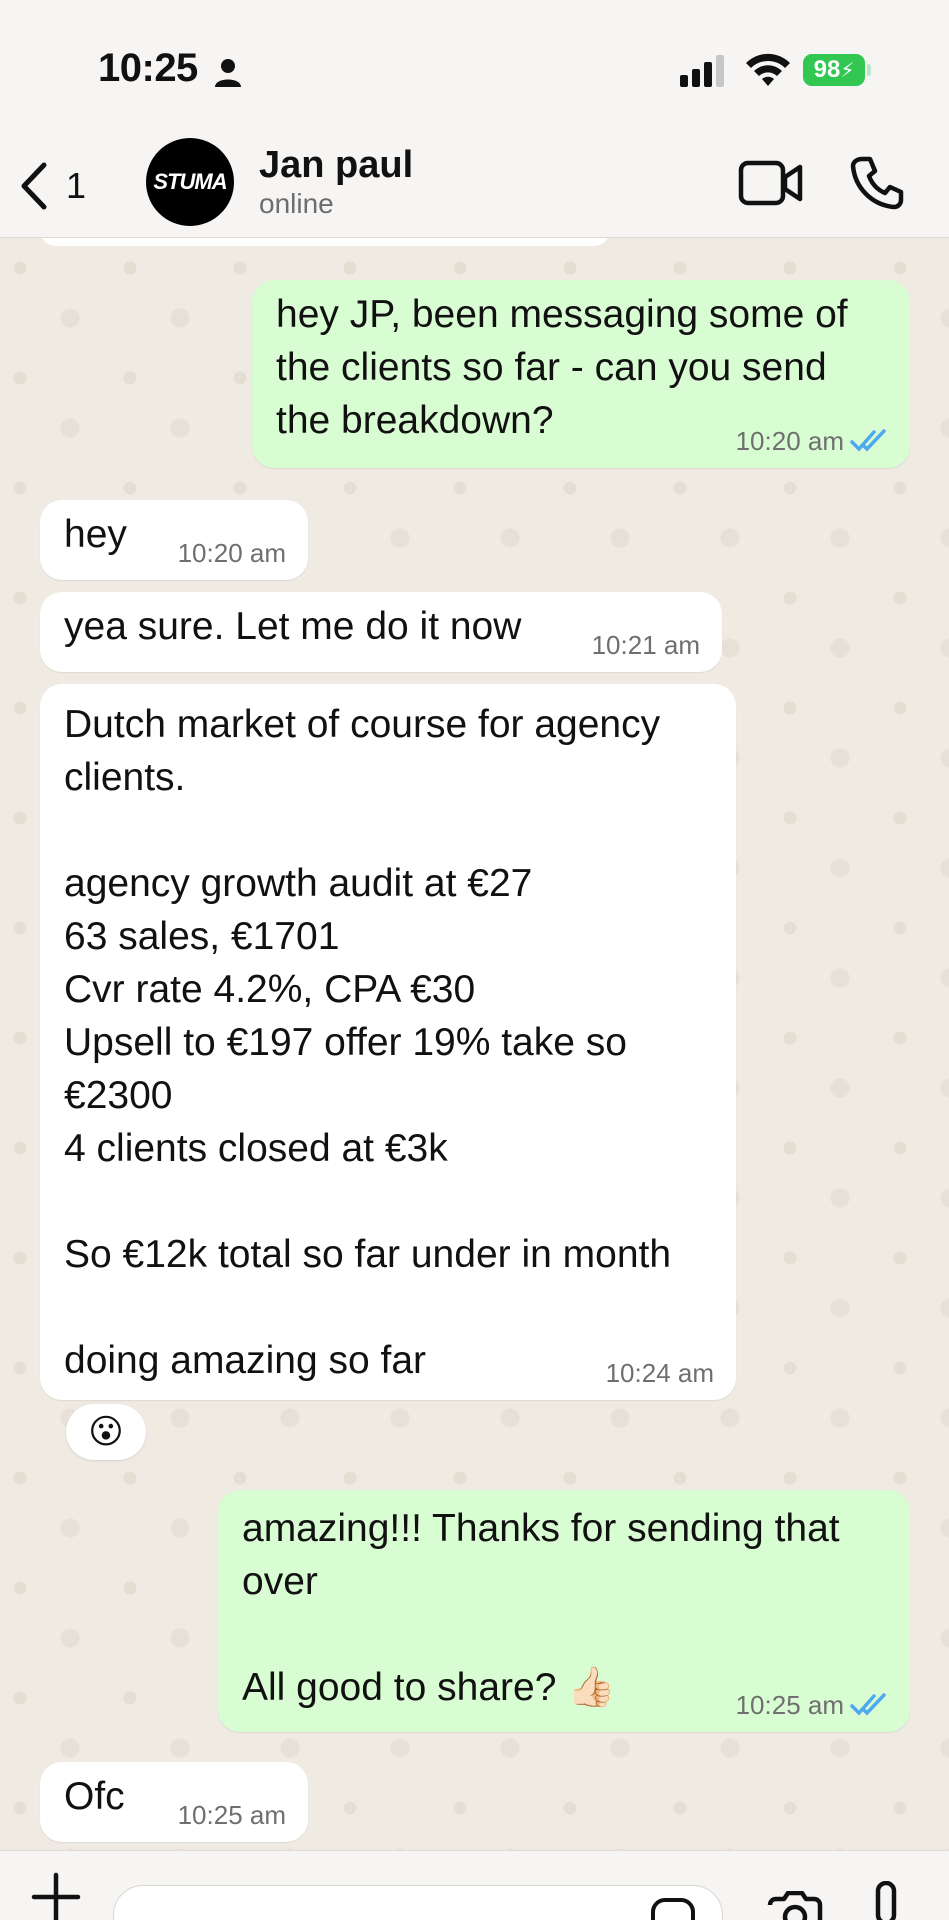 This screenshot has height=1920, width=949. What do you see at coordinates (174, 540) in the screenshot?
I see `message-bubble-incoming: hey 10:20 am` at bounding box center [174, 540].